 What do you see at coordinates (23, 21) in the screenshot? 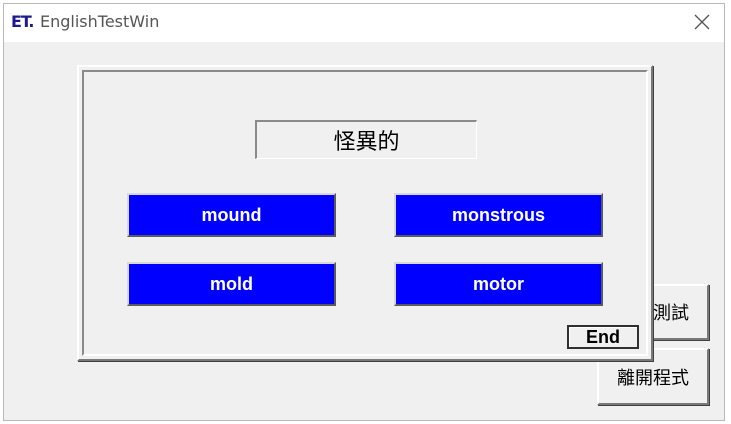
I see `app-logo-icon: ET.` at bounding box center [23, 21].